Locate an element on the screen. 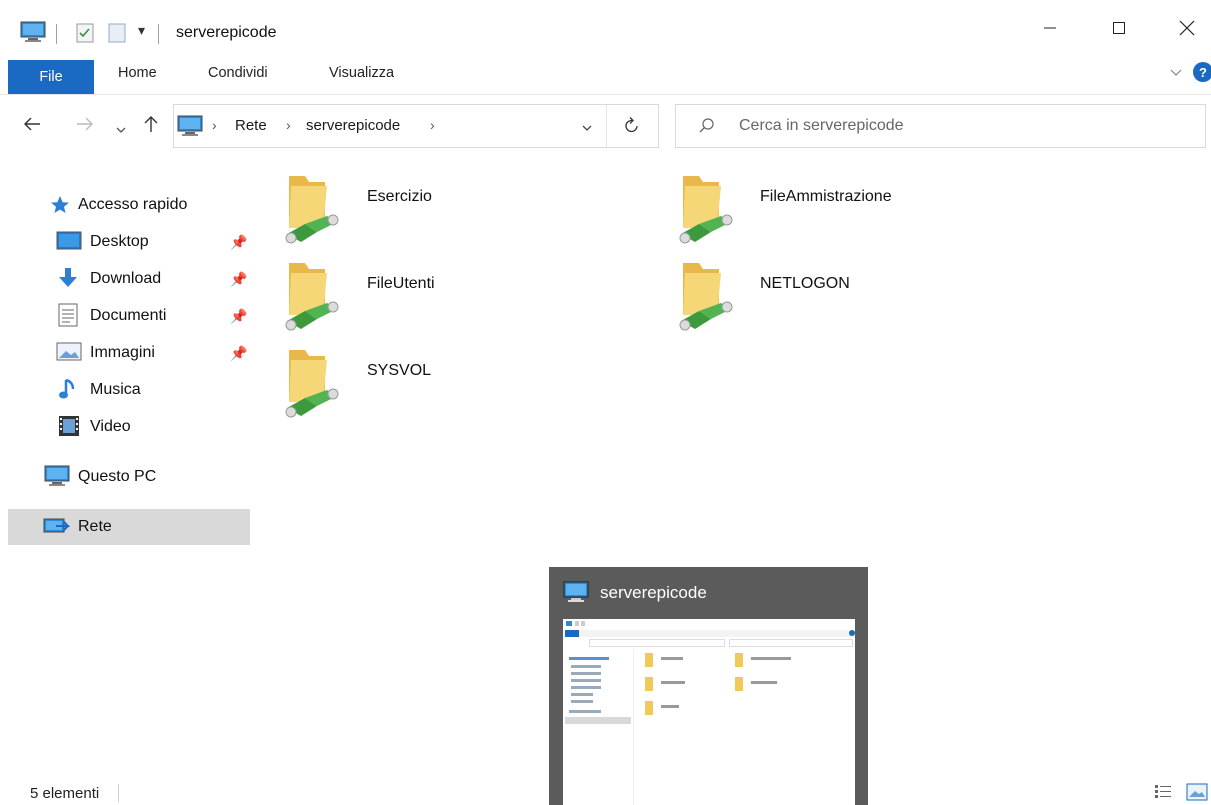 This screenshot has width=1211, height=805. large-icons-view-icon is located at coordinates (1197, 793).